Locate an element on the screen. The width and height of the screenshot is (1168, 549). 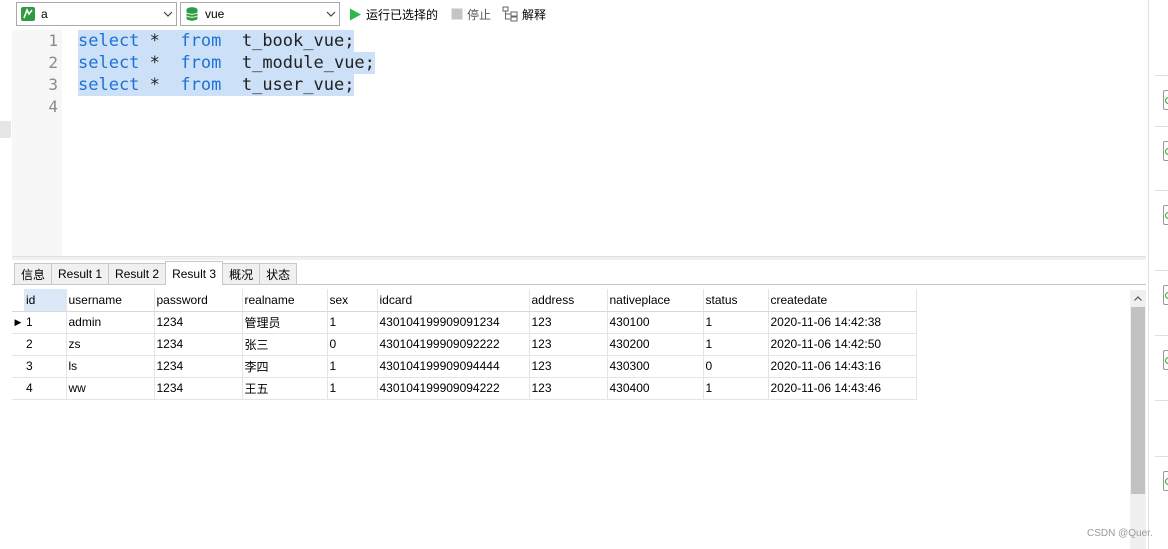
table-cell-nativeplace: 430200 is located at coordinates (655, 344).